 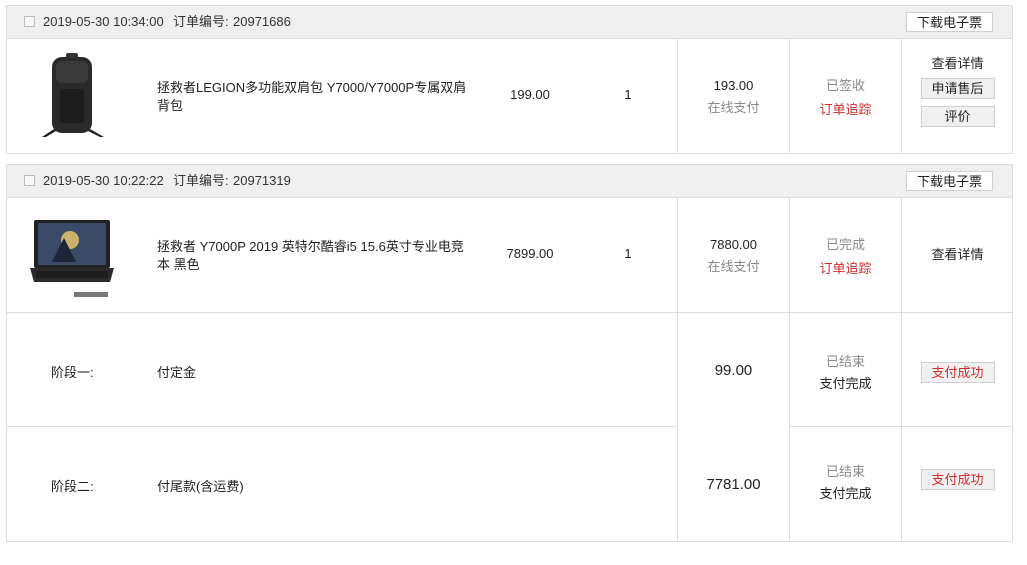 What do you see at coordinates (312, 97) in the screenshot?
I see `product-name: 拯救者LEGION多功能双肩包 Y7000/Y7000P专属双肩背包` at bounding box center [312, 97].